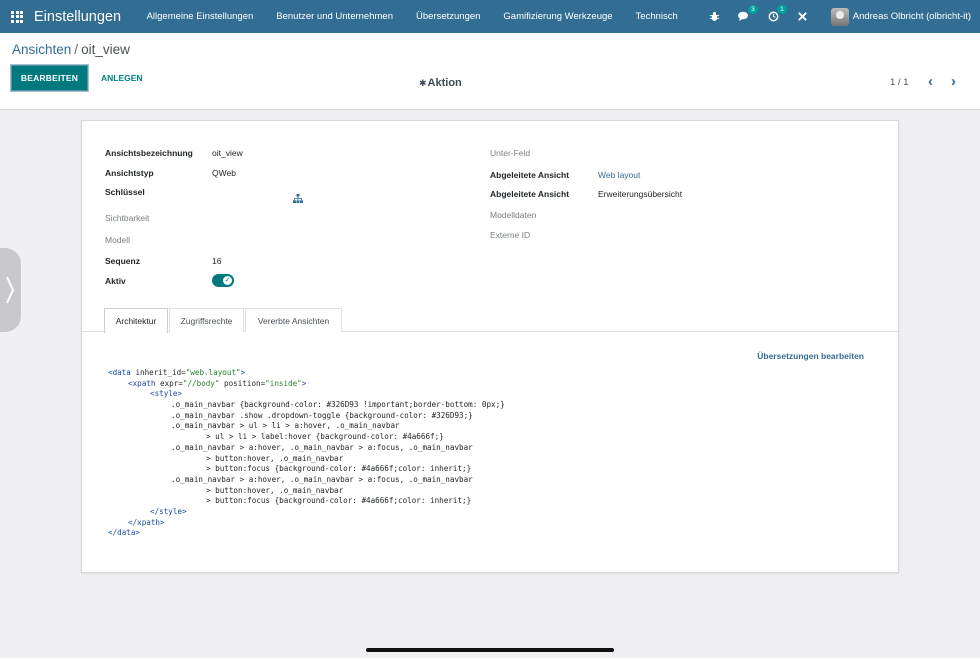  Describe the element at coordinates (227, 153) in the screenshot. I see `view-name-value: oit_view` at that location.